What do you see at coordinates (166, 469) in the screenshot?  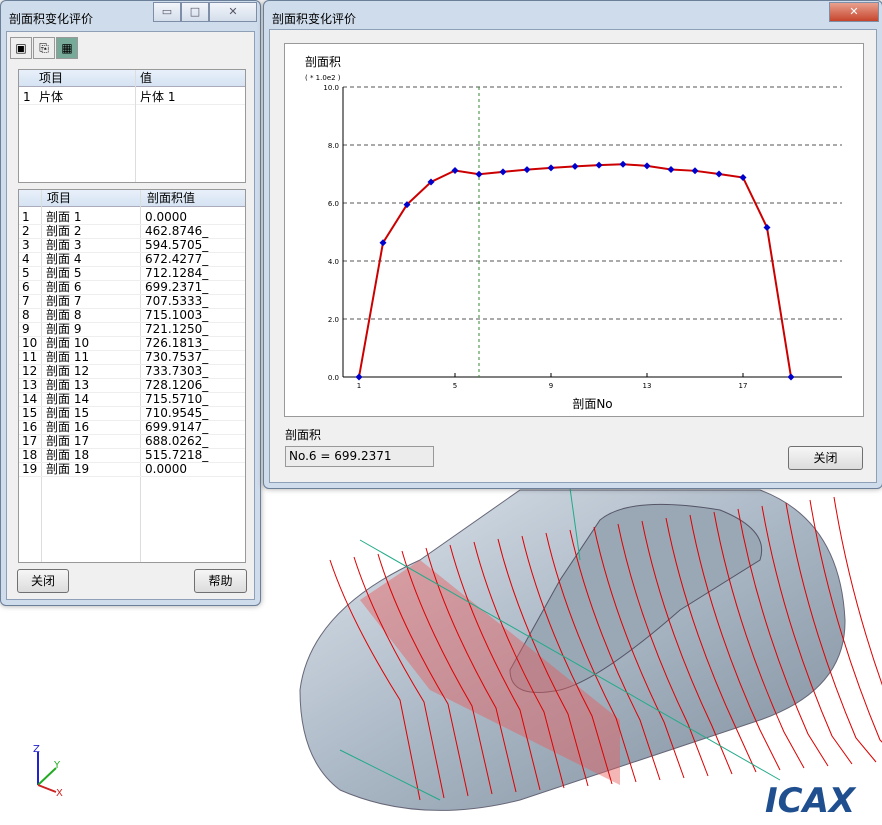 I see `cell: 0.0000` at bounding box center [166, 469].